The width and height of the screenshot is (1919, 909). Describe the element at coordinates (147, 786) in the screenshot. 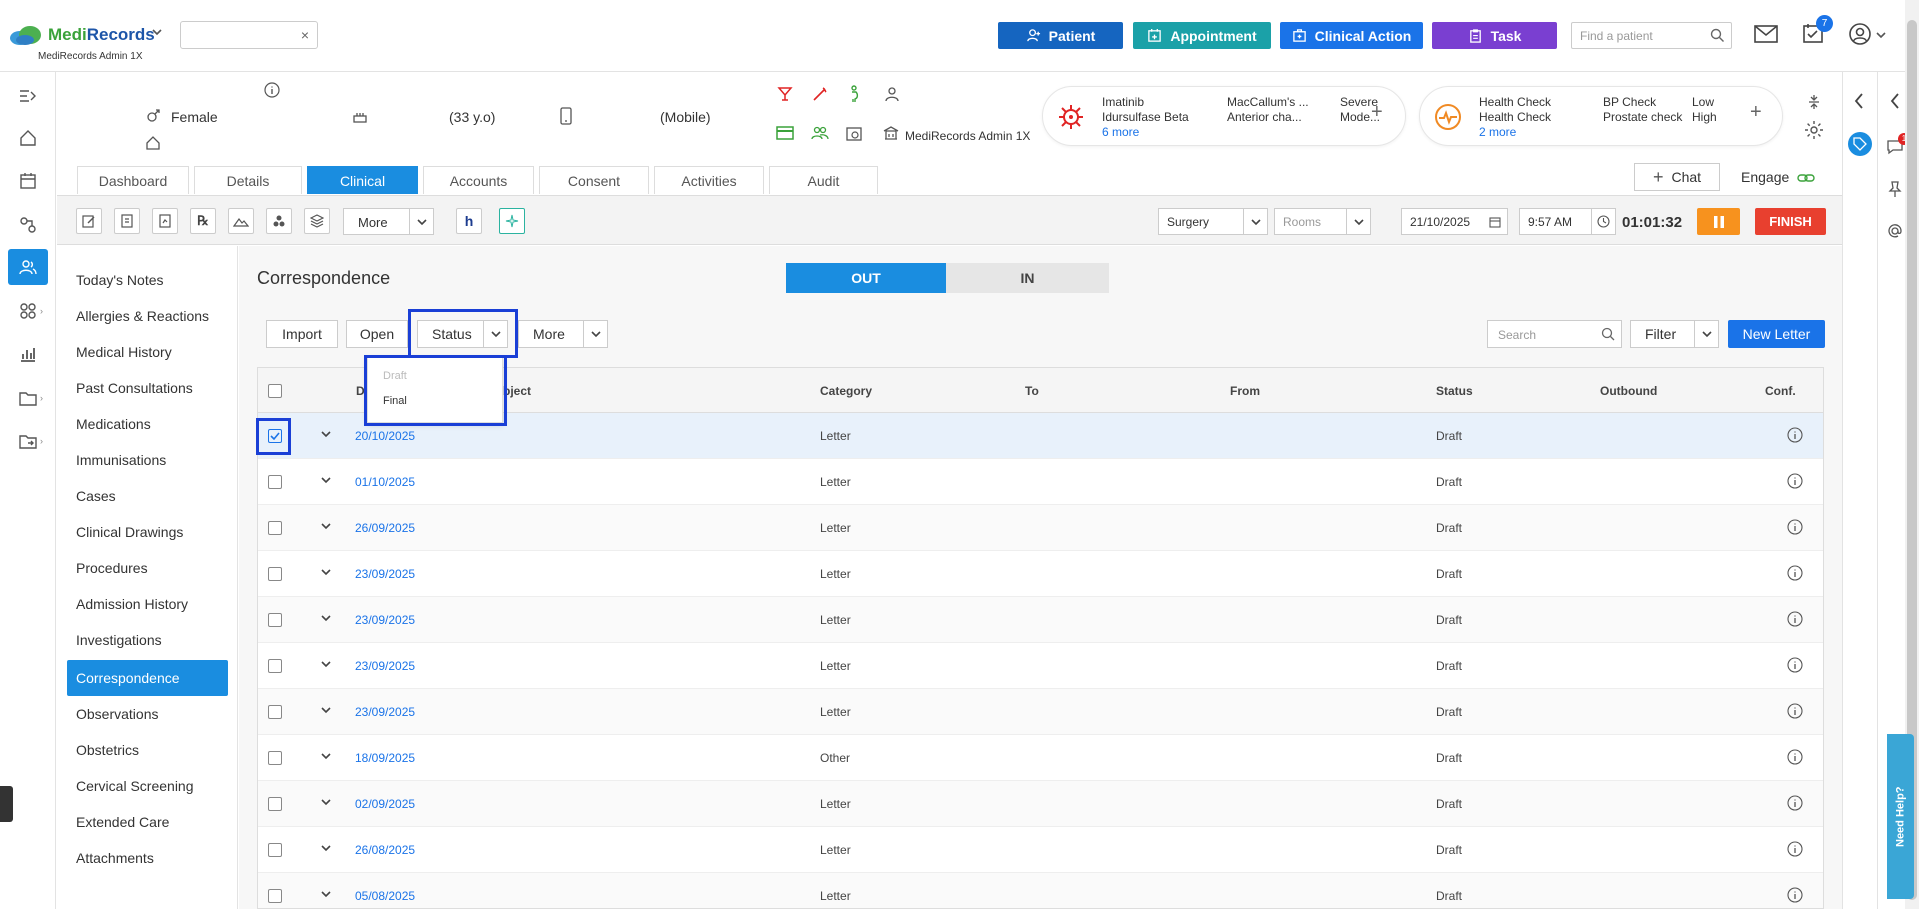

I see `sidebar-item-cervical-screening: Cervical Screening` at that location.